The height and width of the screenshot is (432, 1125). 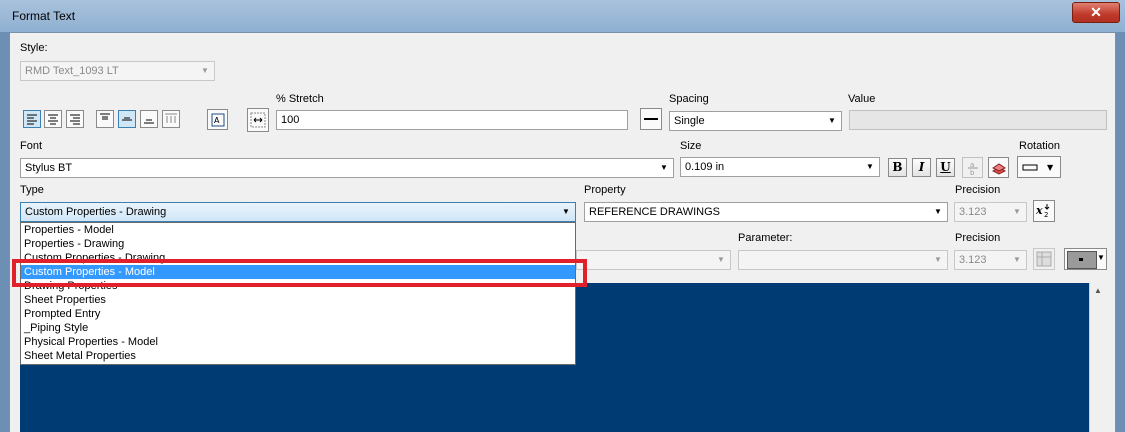 I want to click on color-swatch, so click(x=1082, y=260).